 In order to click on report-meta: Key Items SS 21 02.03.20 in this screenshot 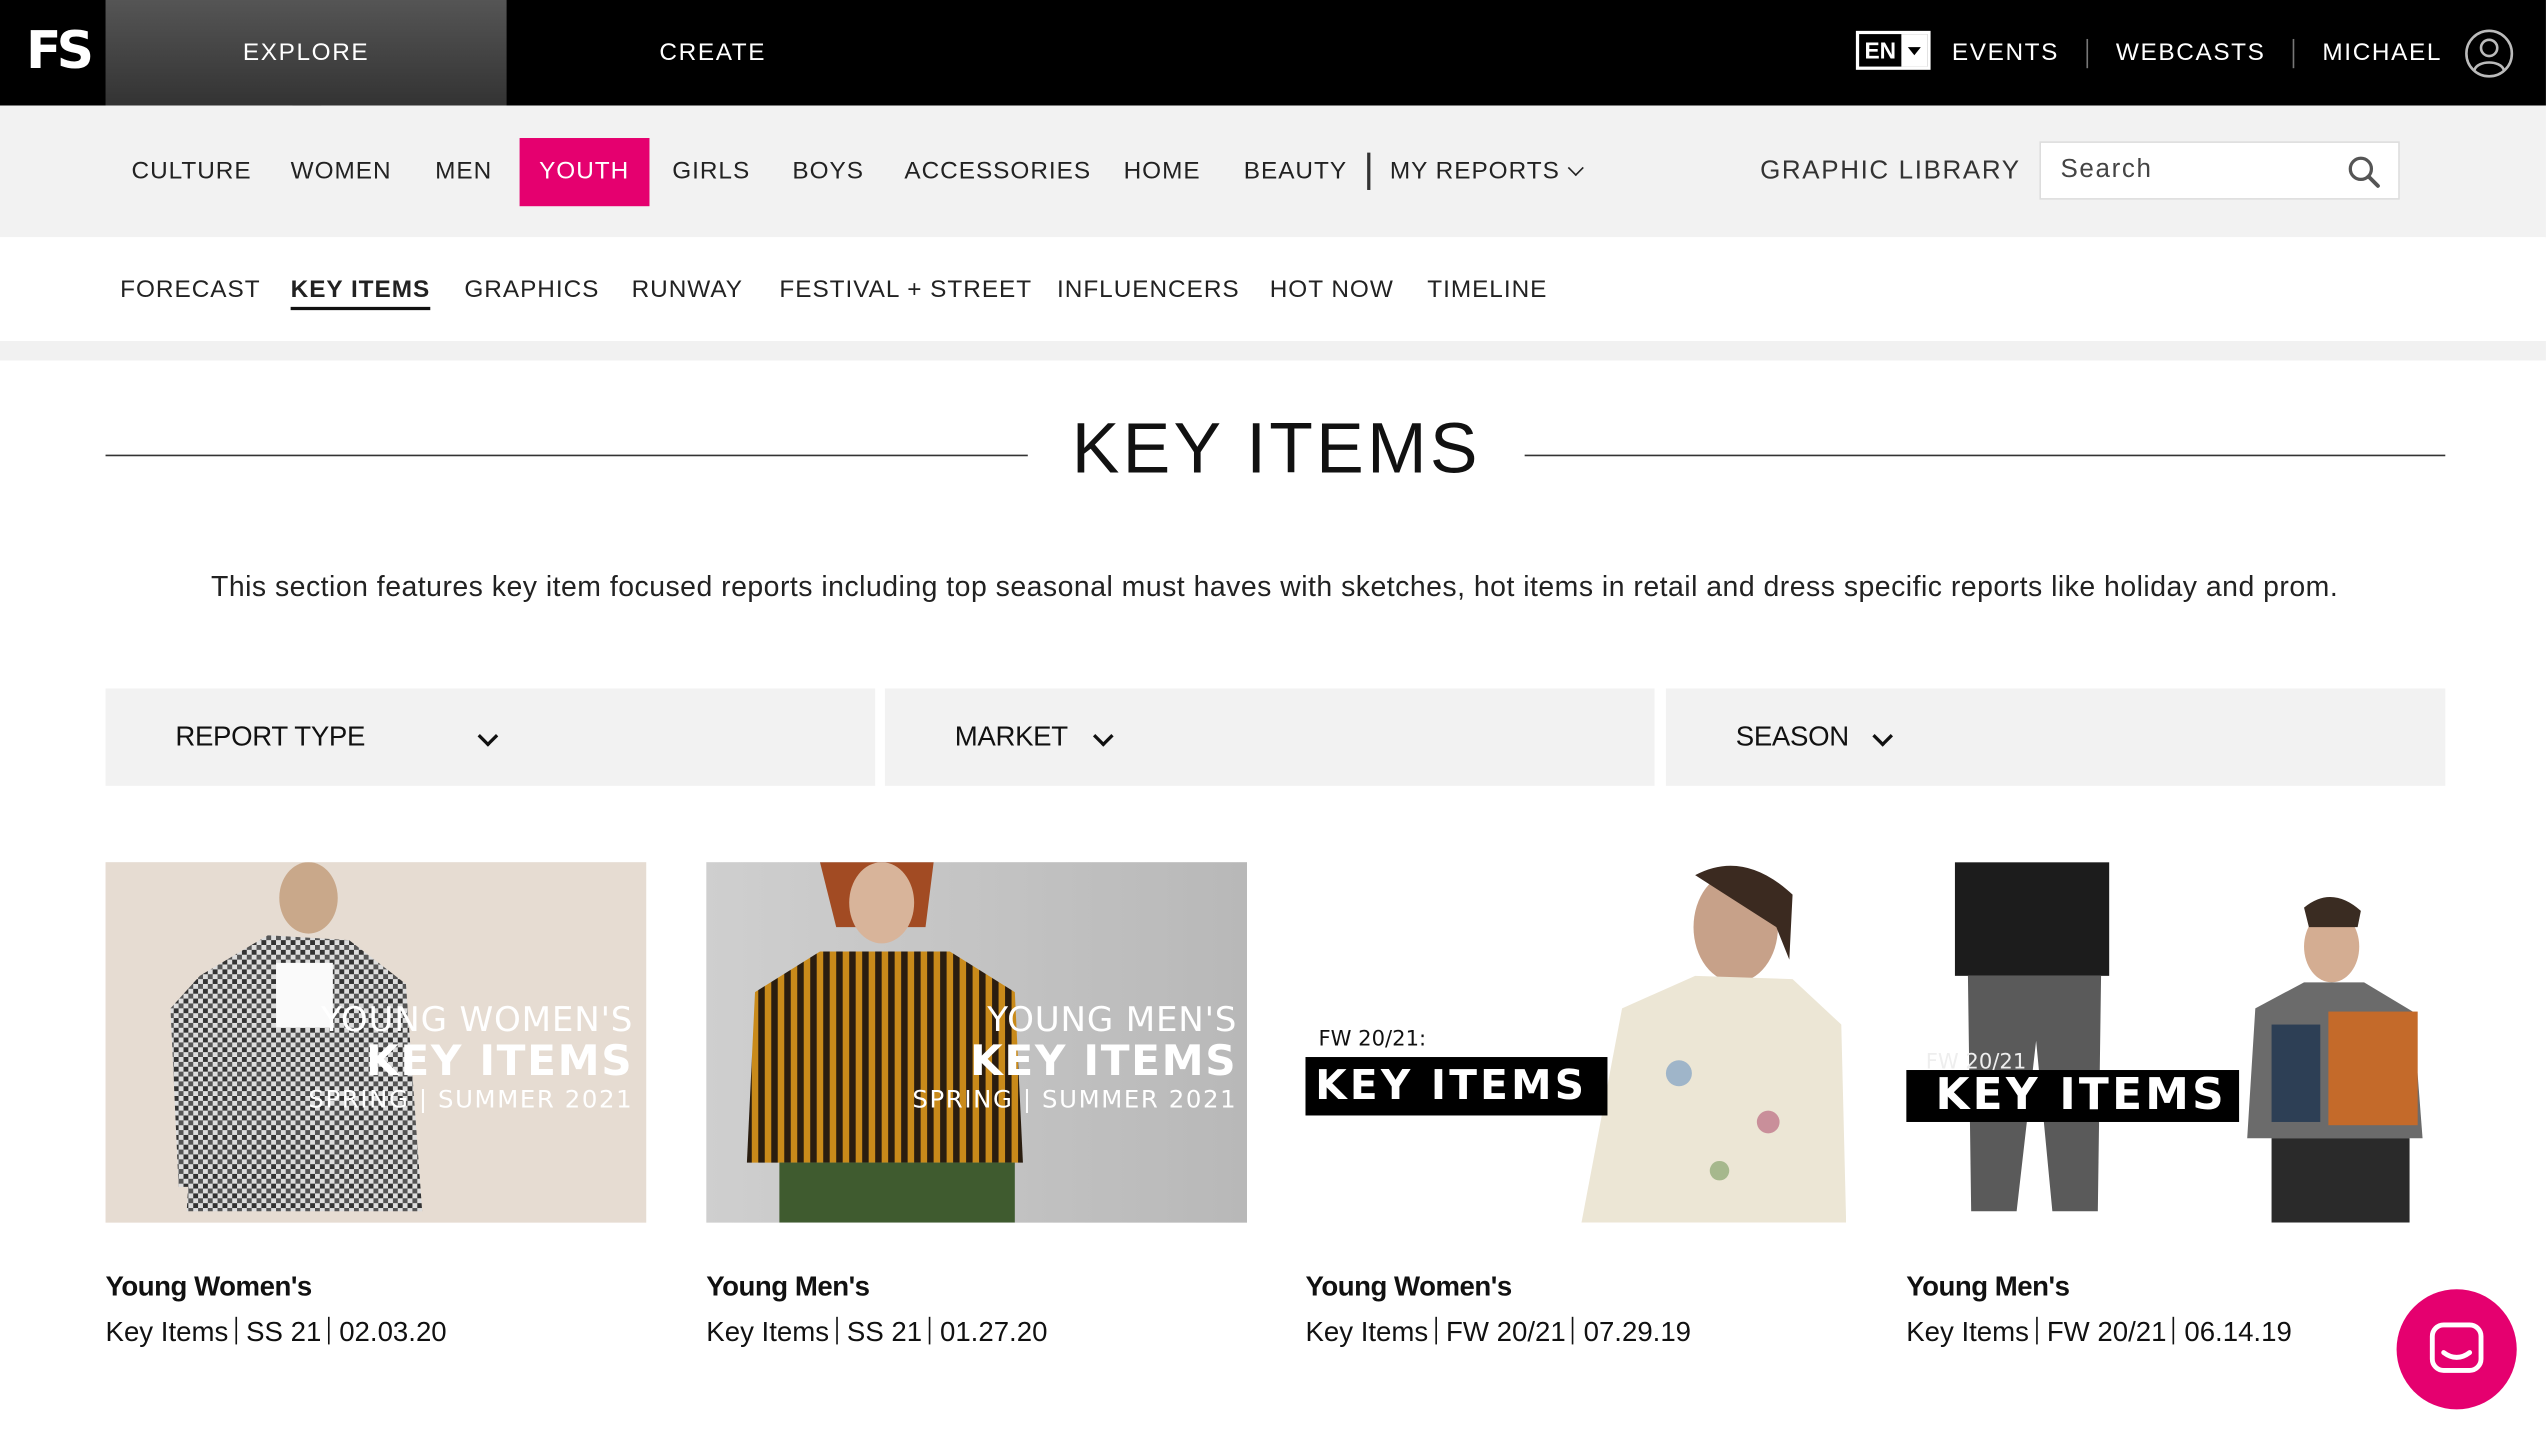, I will do `click(376, 1332)`.